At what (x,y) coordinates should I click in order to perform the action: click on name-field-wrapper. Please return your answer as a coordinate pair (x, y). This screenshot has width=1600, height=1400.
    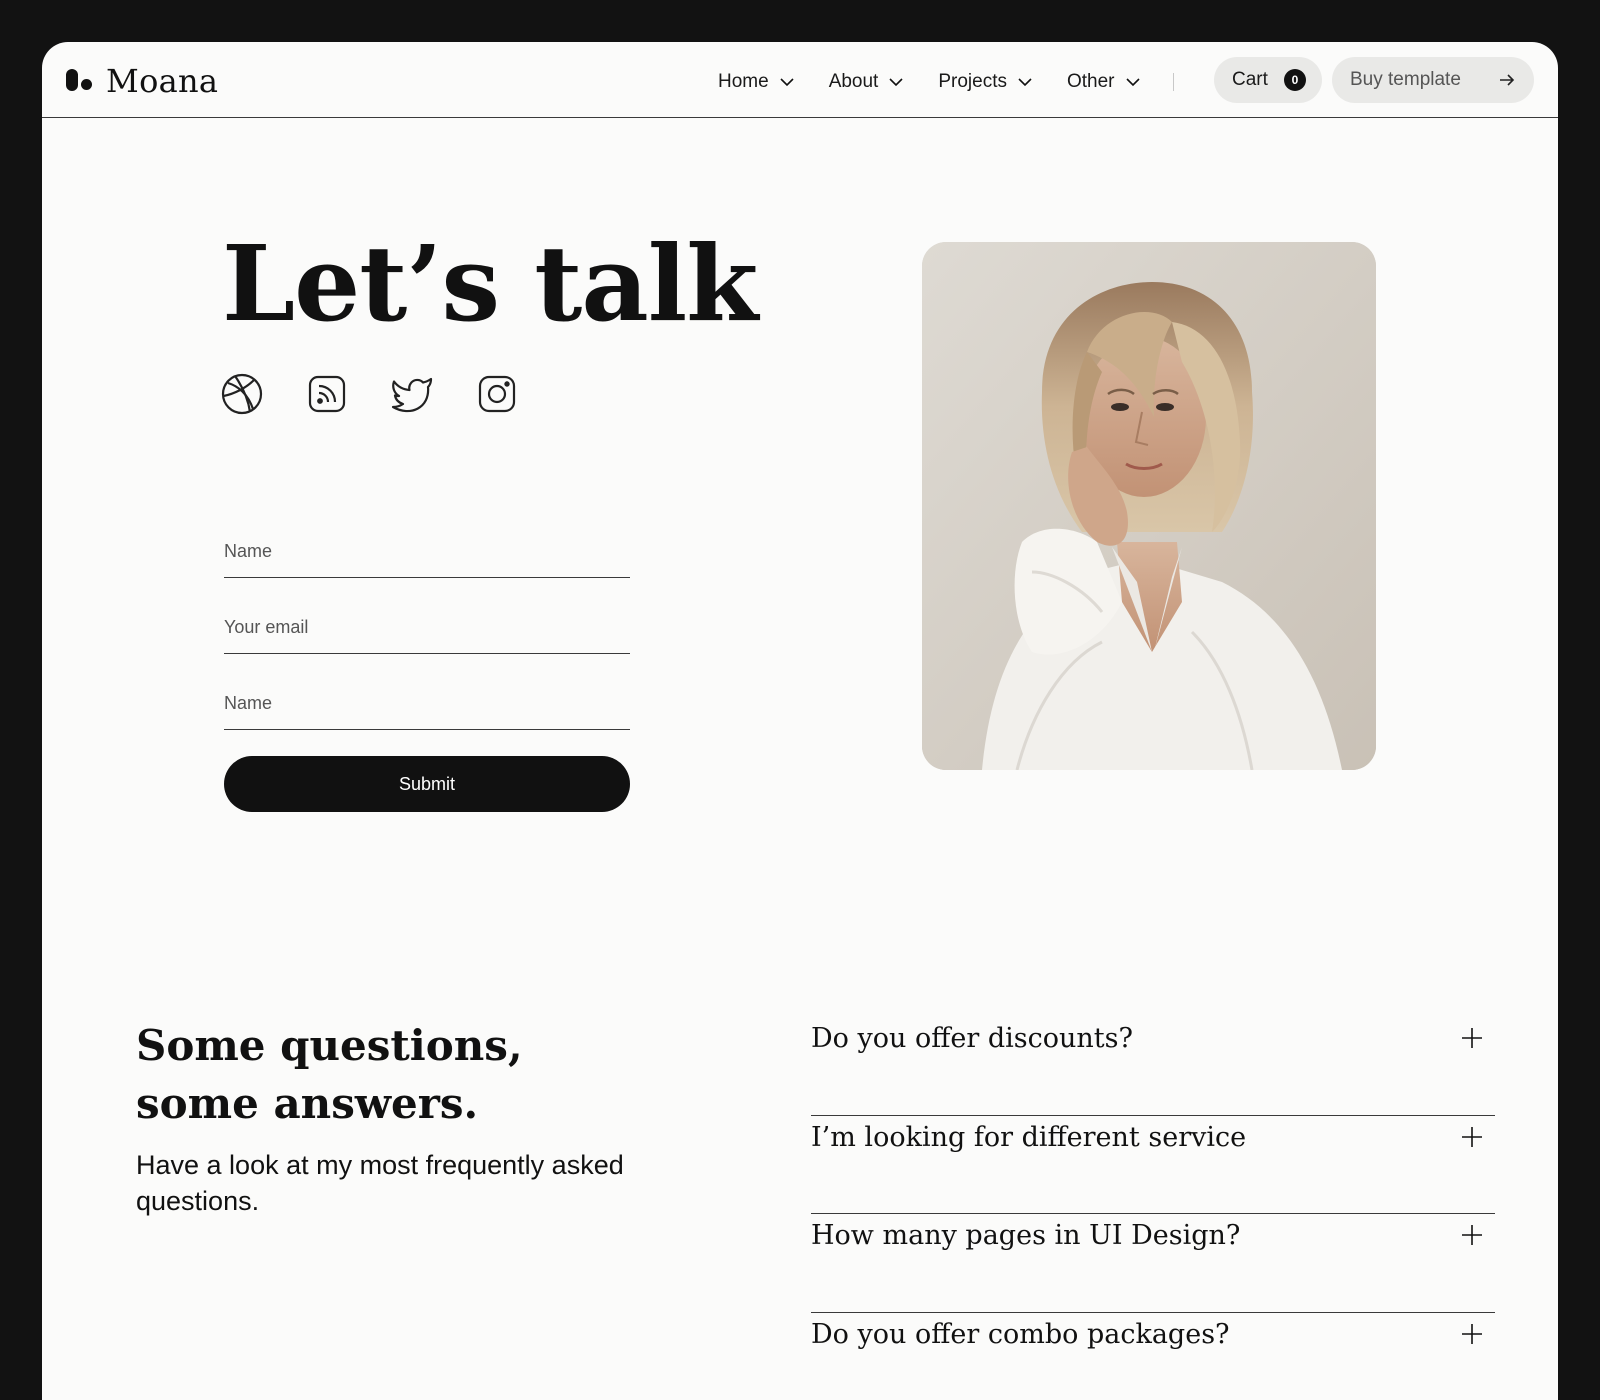
    Looking at the image, I should click on (427, 535).